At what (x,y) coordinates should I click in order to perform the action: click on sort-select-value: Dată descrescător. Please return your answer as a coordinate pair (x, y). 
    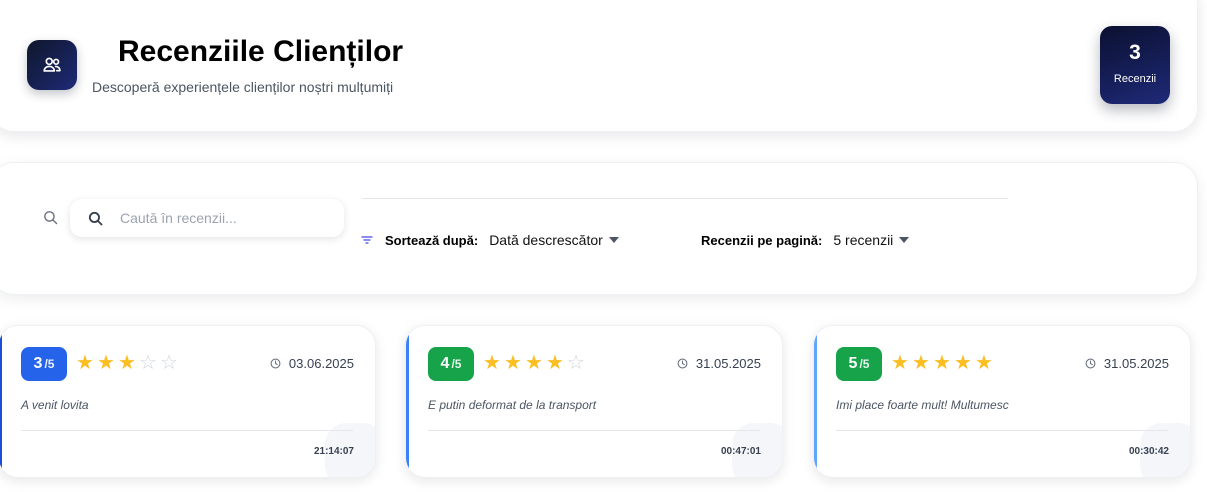
    Looking at the image, I should click on (546, 240).